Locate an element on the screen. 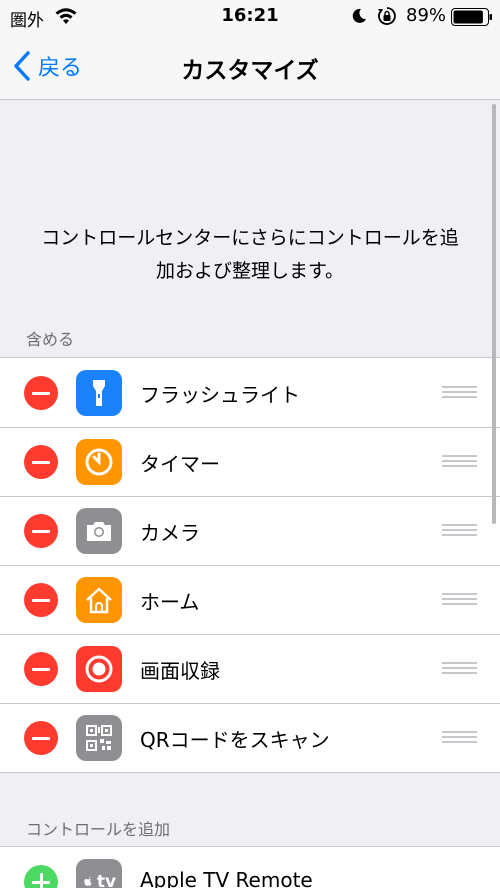  list-item: QRコードをスキャン is located at coordinates (250, 737).